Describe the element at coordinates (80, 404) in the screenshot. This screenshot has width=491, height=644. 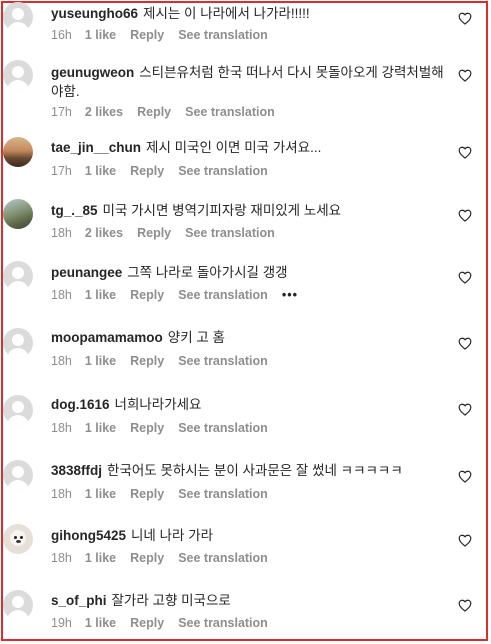
I see `comment-username: dog.1616` at that location.